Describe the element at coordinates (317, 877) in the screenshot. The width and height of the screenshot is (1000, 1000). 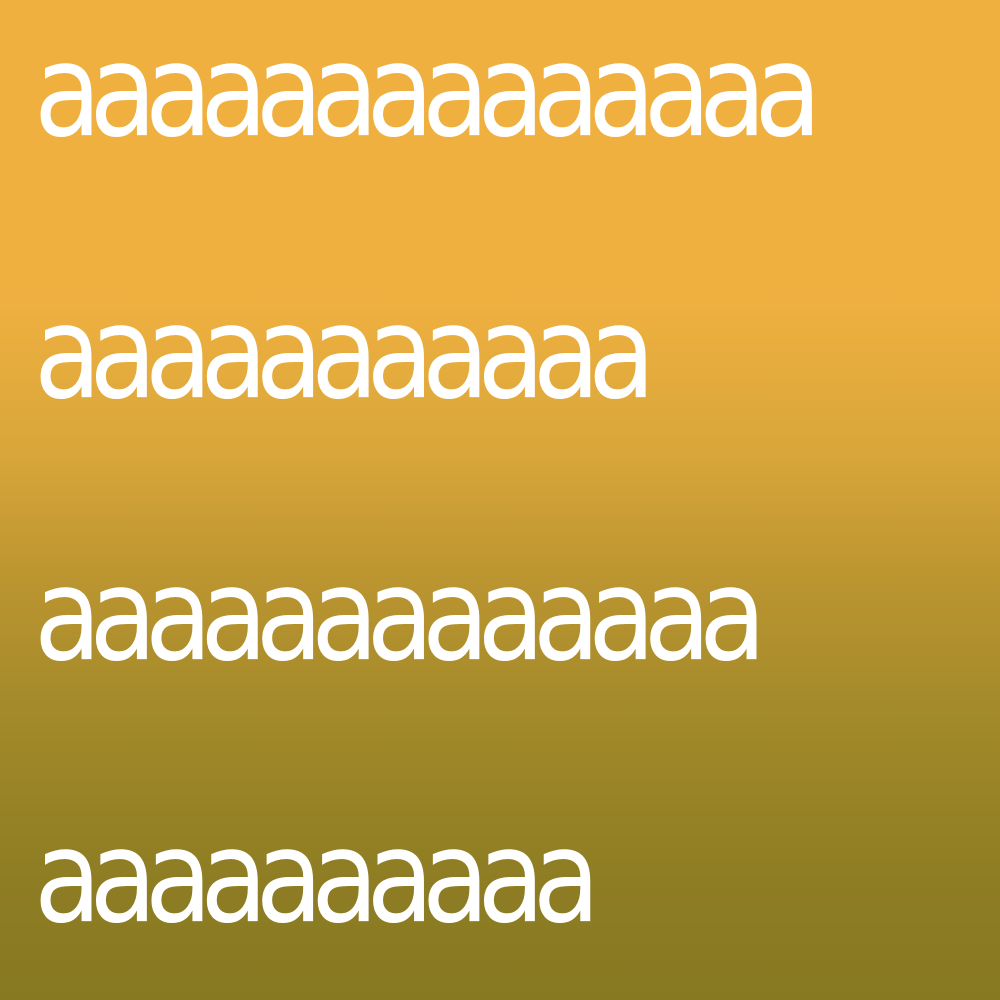
I see `text-line-4: aaaaaaaaaa` at that location.